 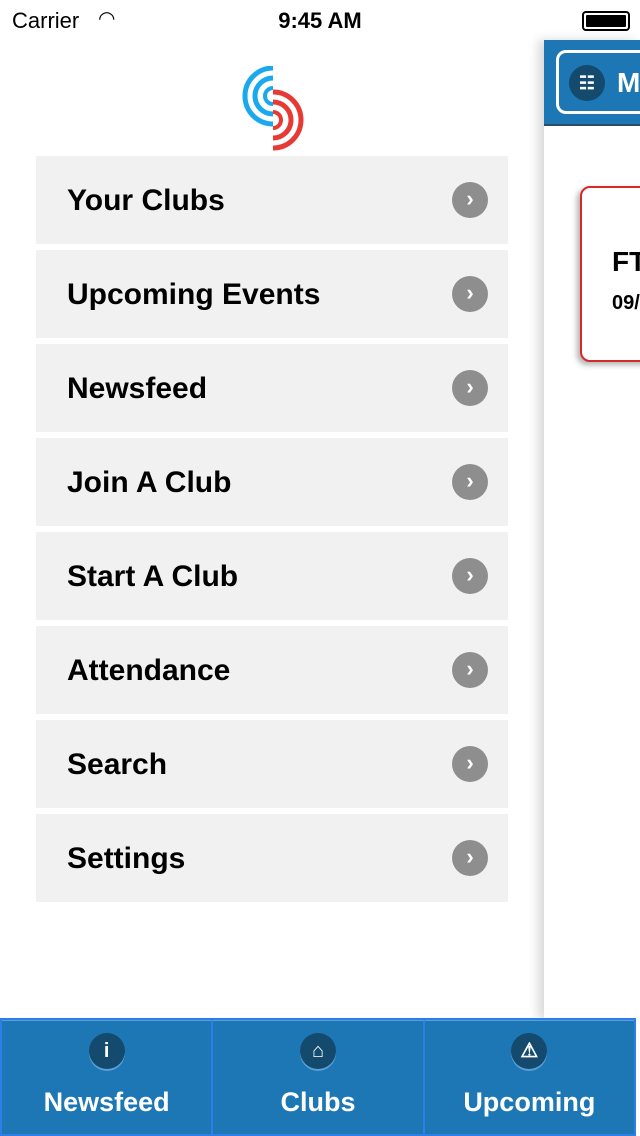 What do you see at coordinates (272, 576) in the screenshot?
I see `menu-item-start-a-club: Start A Club ›` at bounding box center [272, 576].